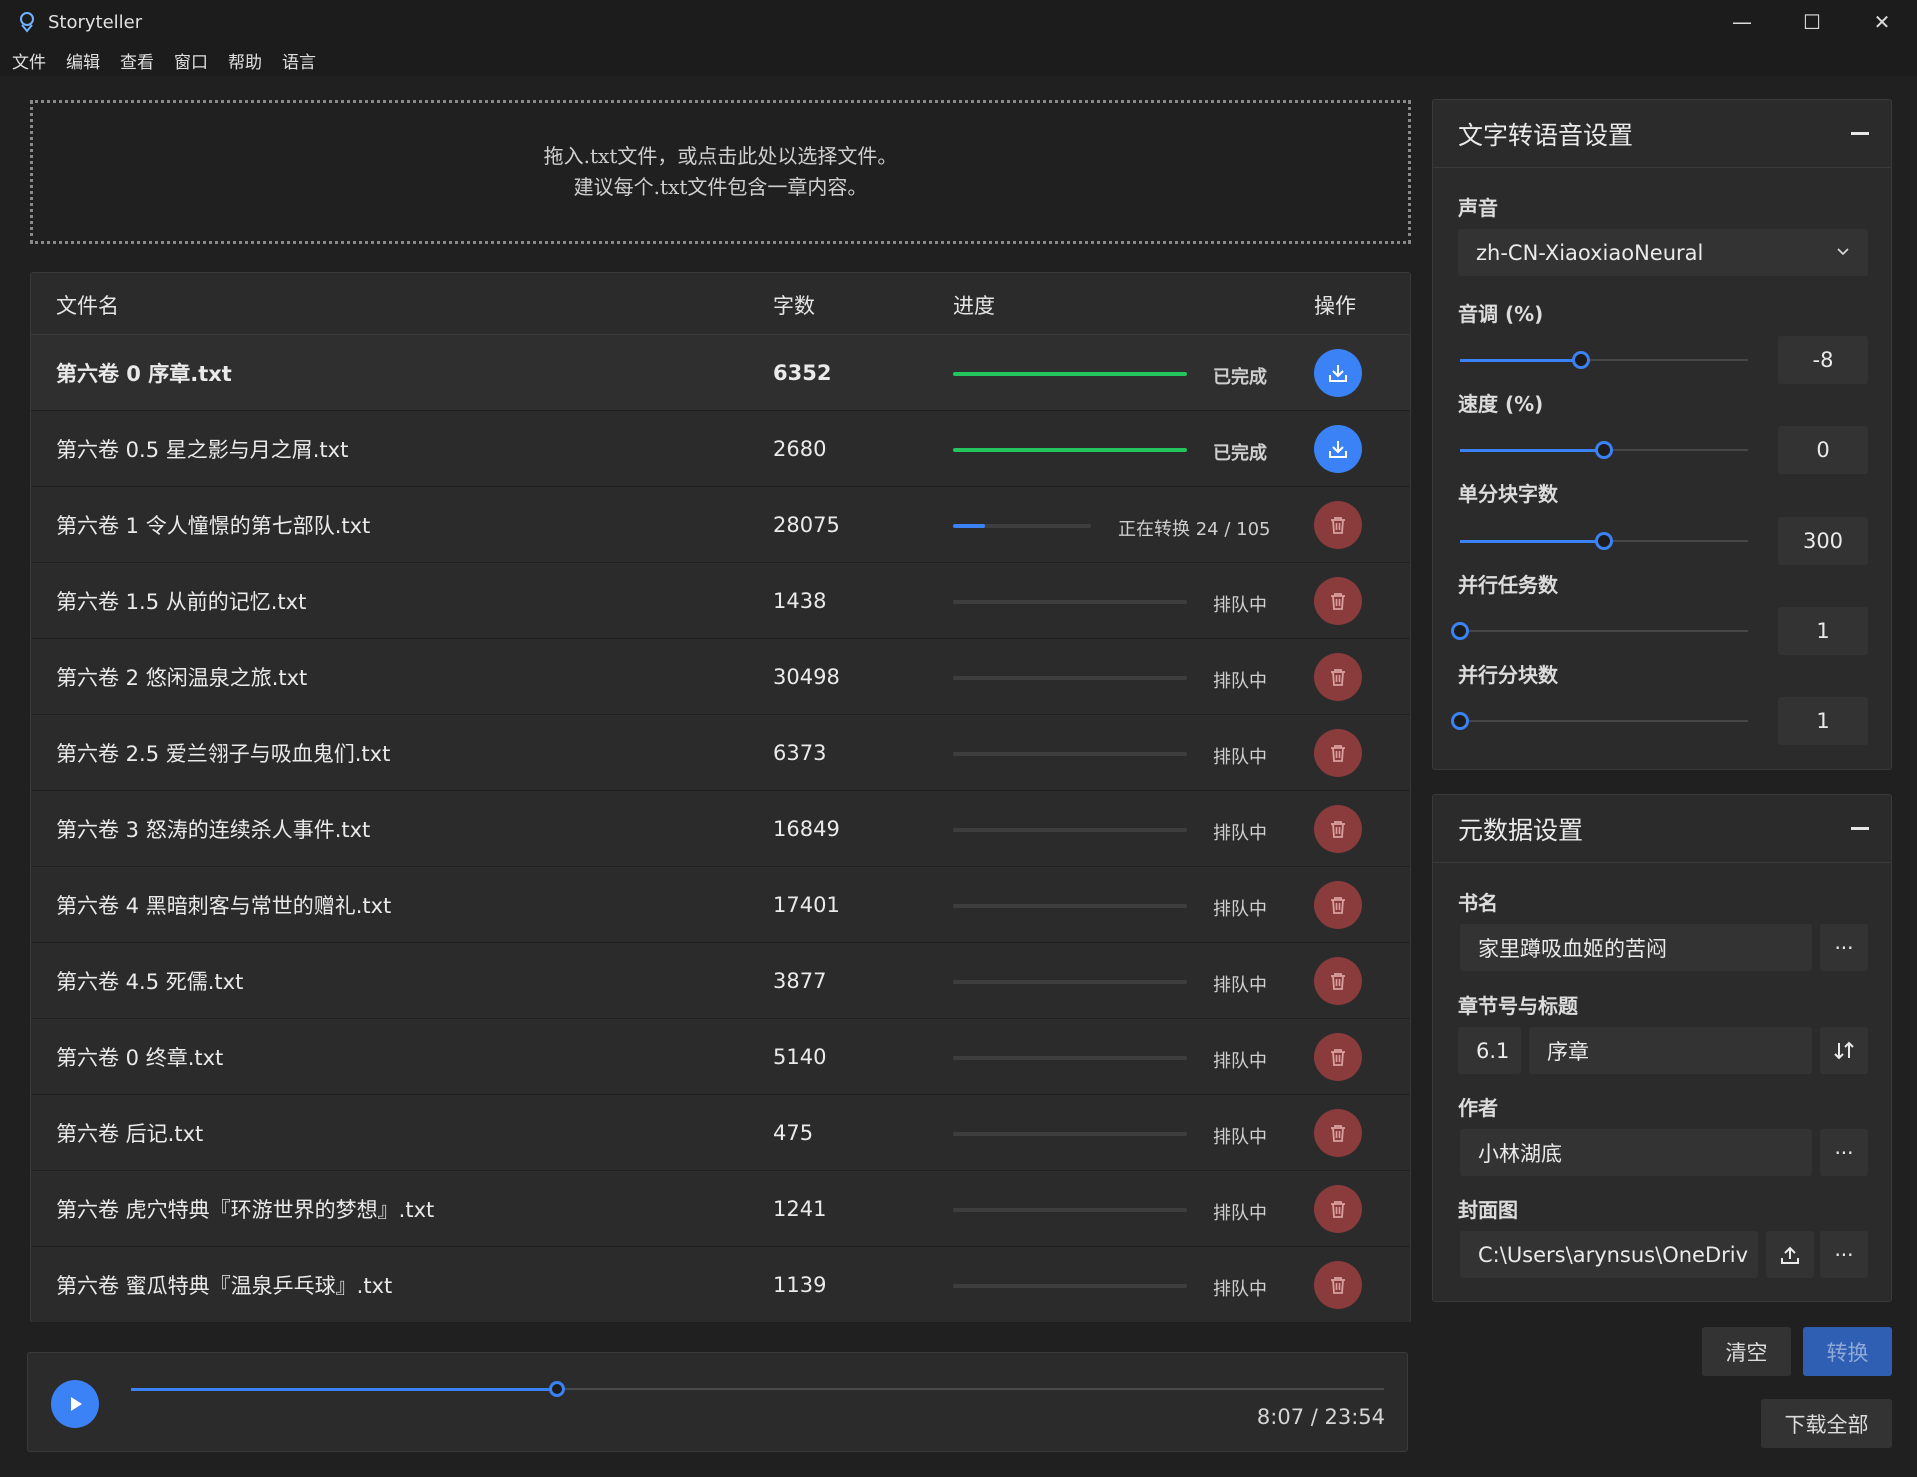  What do you see at coordinates (1860, 828) in the screenshot?
I see `collapse-metadata-icon` at bounding box center [1860, 828].